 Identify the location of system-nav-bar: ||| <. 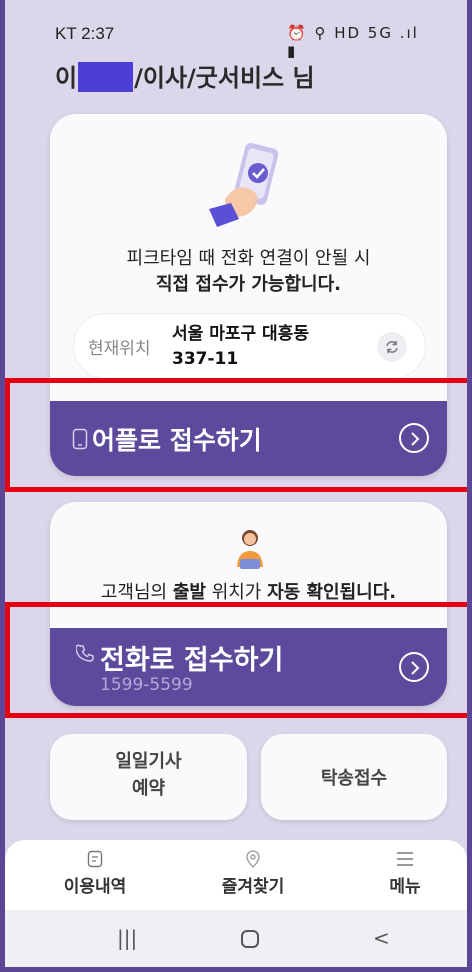
(236, 938).